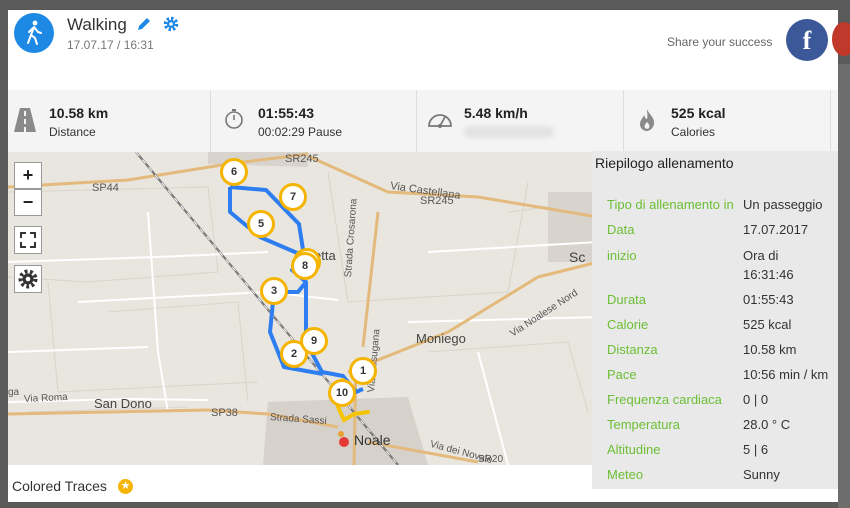  Describe the element at coordinates (224, 413) in the screenshot. I see `map-label-sp38: SP38` at that location.